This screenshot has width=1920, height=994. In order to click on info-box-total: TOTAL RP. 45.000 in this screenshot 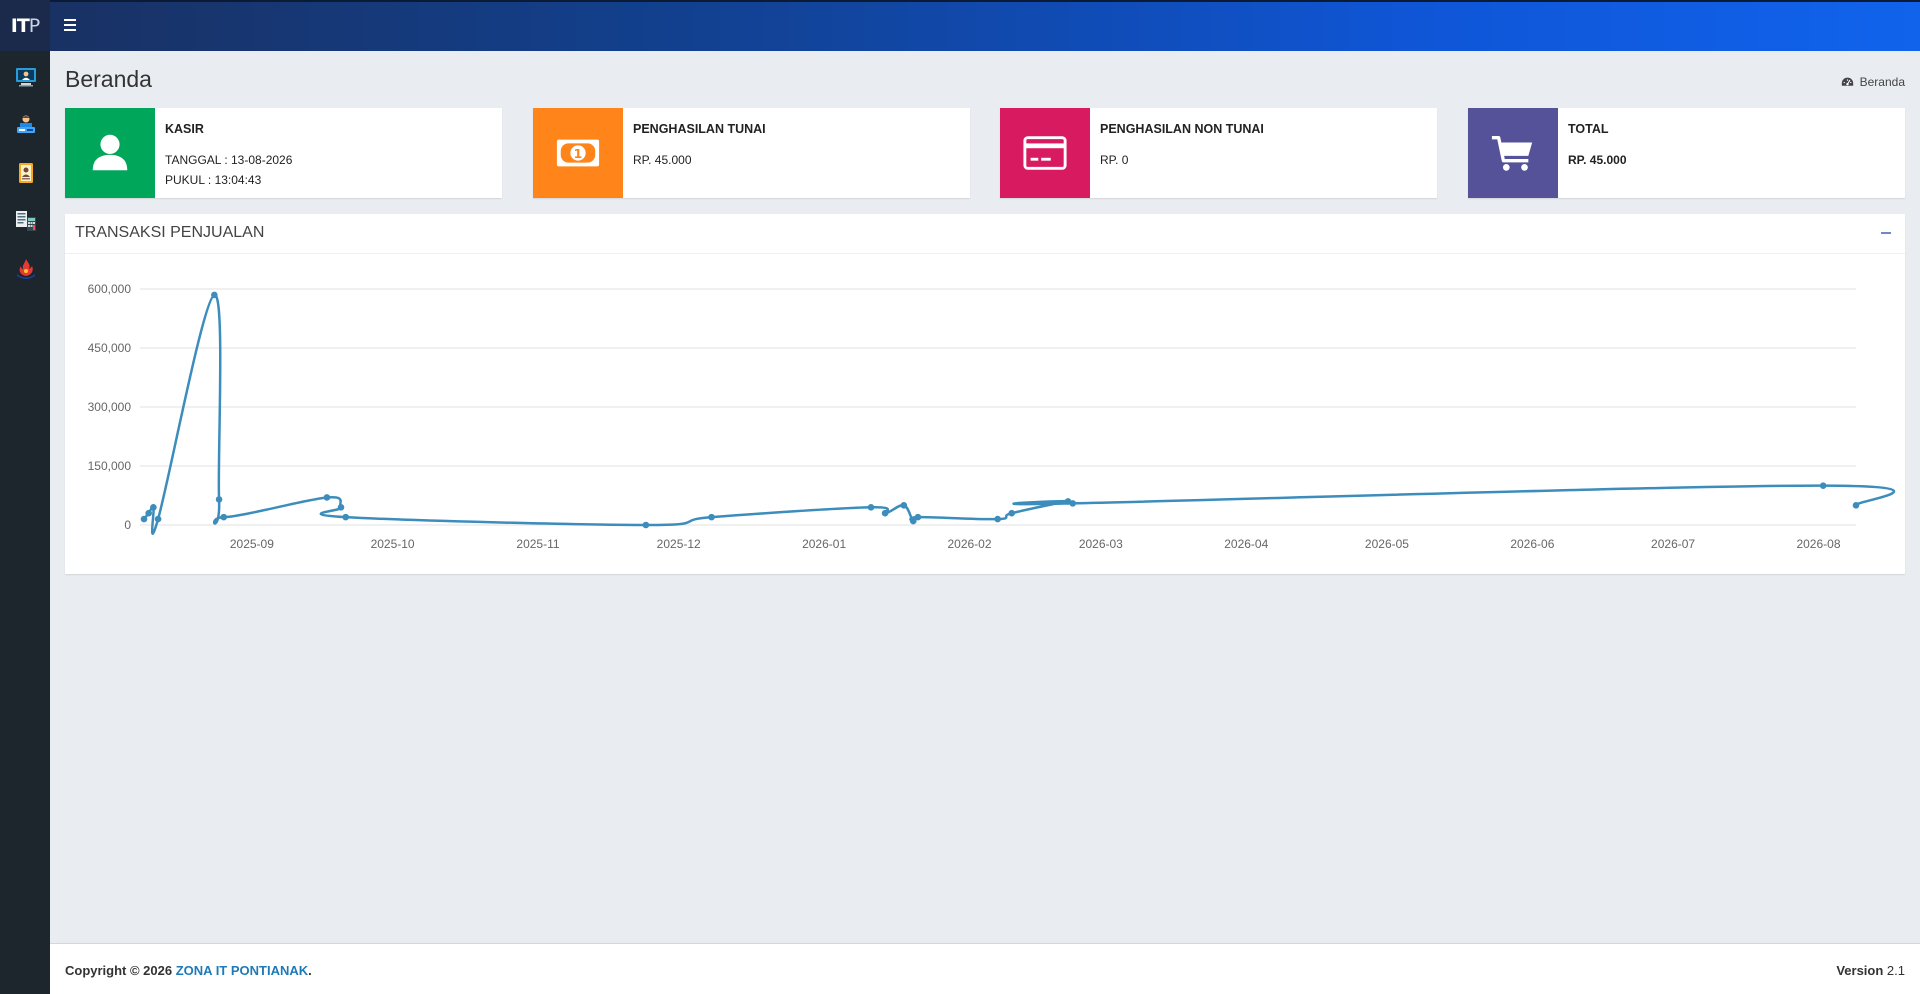, I will do `click(1686, 153)`.